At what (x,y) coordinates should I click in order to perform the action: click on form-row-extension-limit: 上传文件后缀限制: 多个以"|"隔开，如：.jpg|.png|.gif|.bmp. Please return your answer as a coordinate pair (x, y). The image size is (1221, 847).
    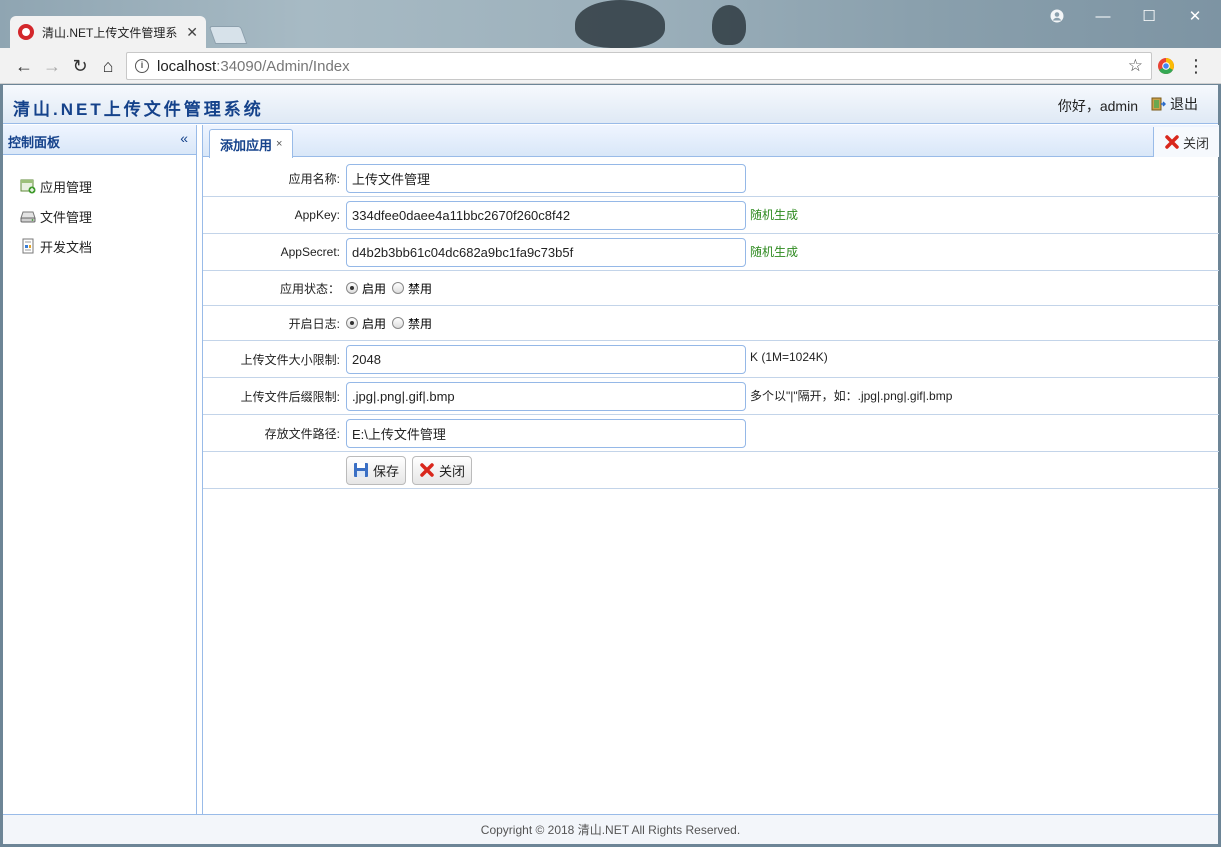
    Looking at the image, I should click on (711, 396).